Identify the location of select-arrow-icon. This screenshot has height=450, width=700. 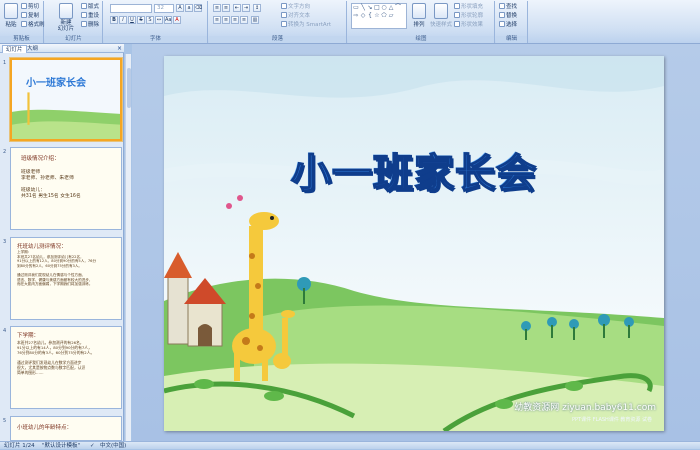
(502, 24).